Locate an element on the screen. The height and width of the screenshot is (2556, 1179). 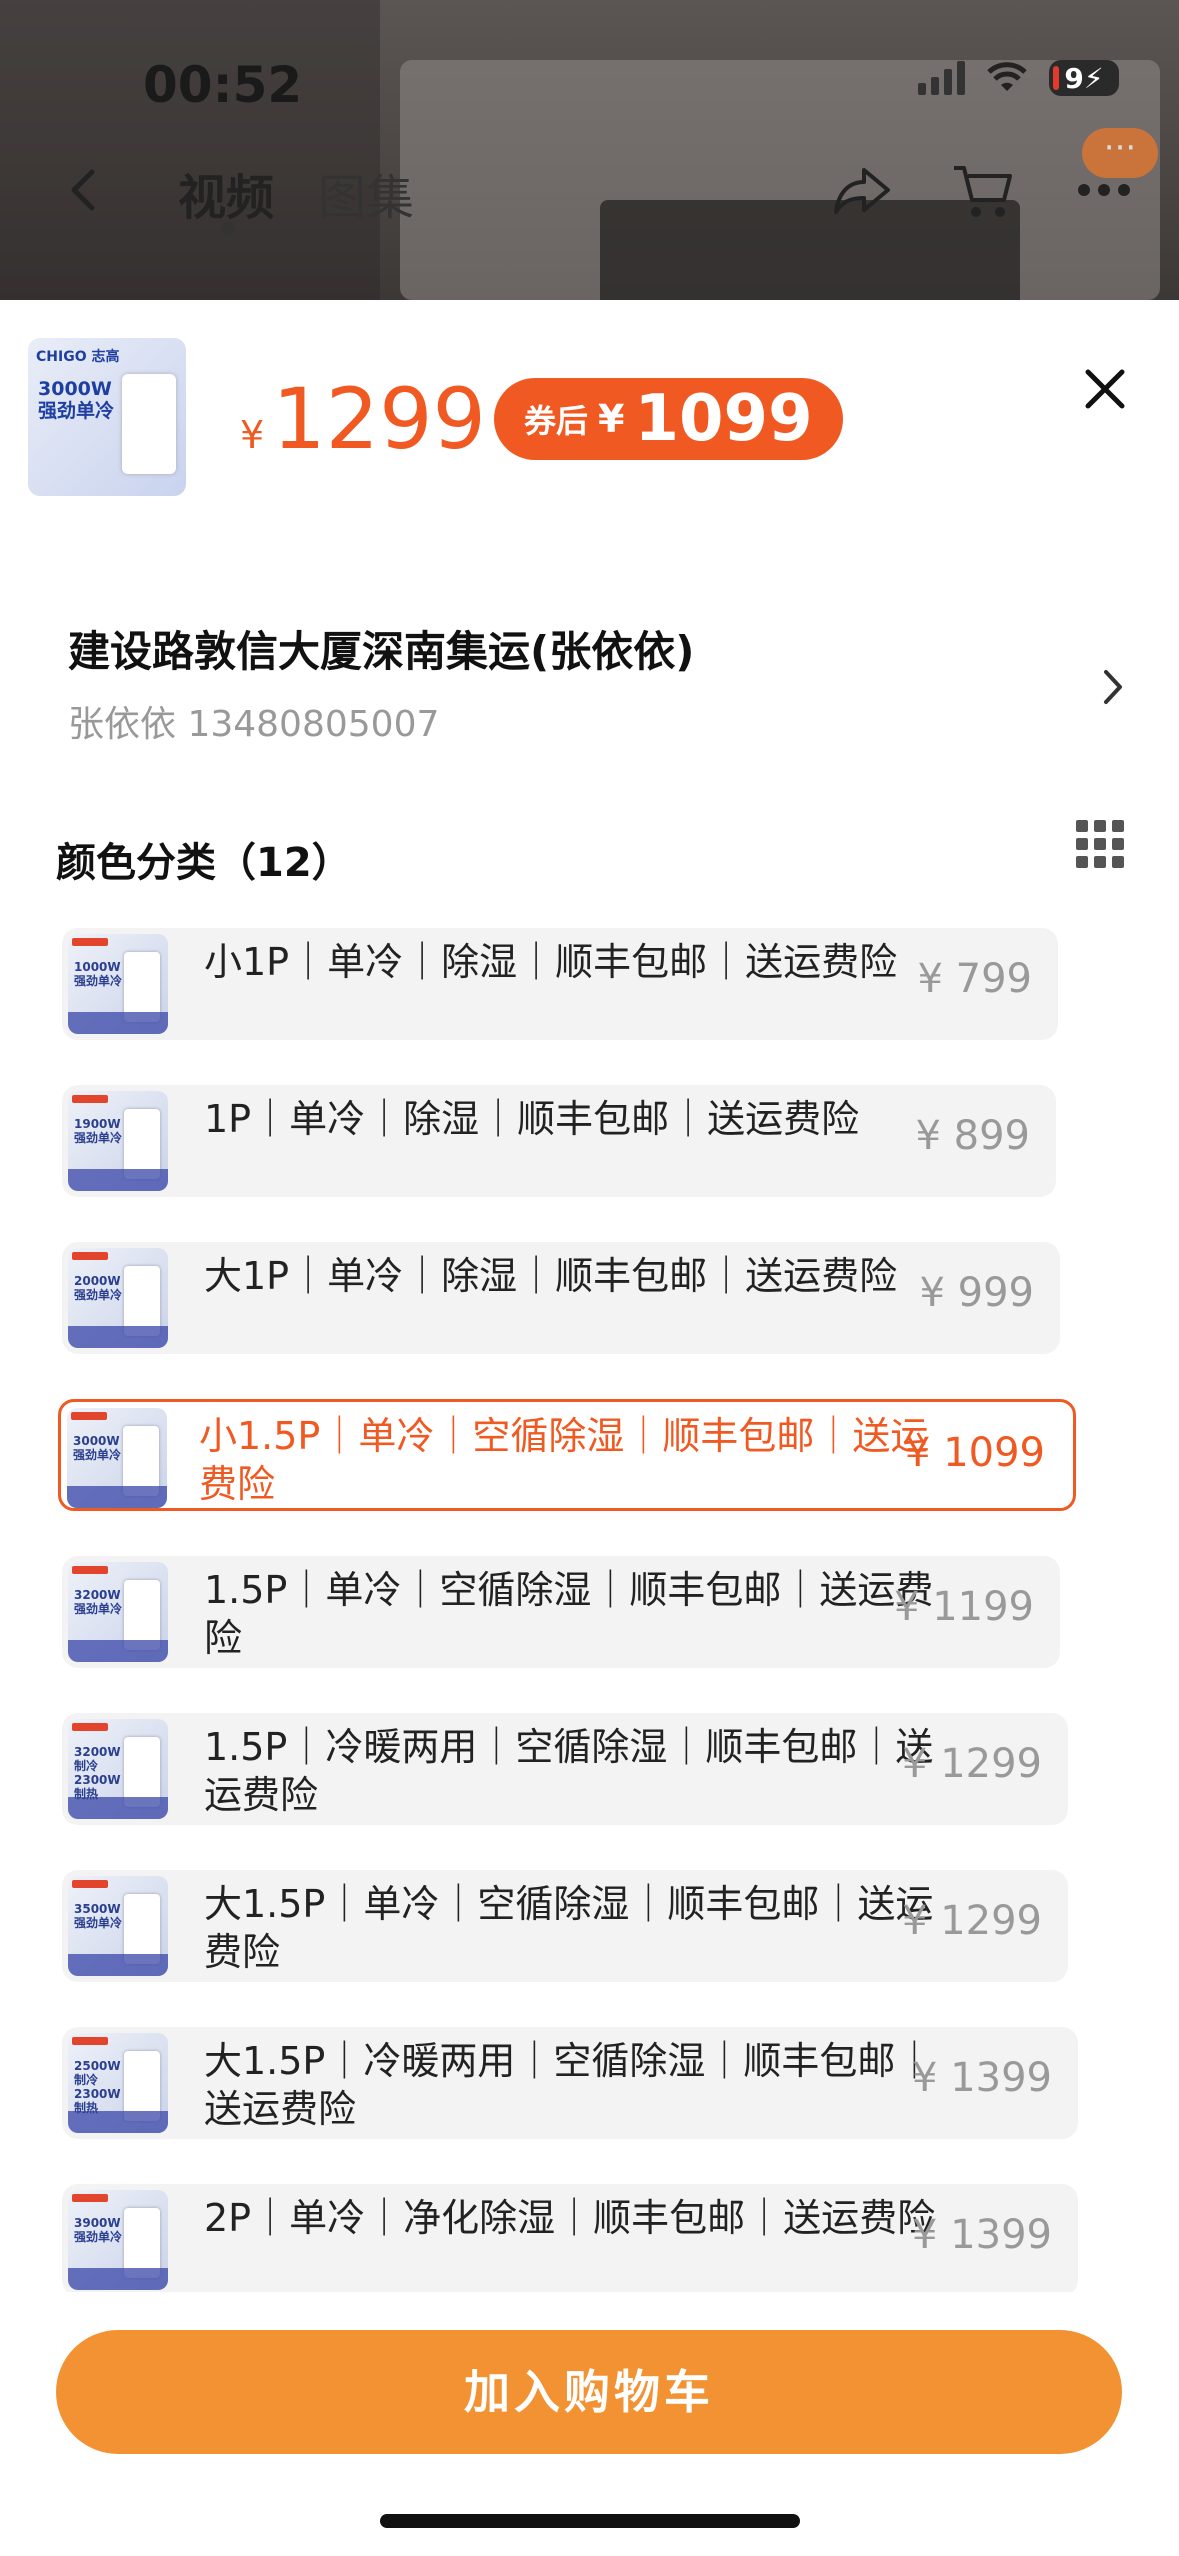
sku-option-label: 1P｜单冷｜除湿｜顺丰包邮｜送运费险 is located at coordinates (532, 1119).